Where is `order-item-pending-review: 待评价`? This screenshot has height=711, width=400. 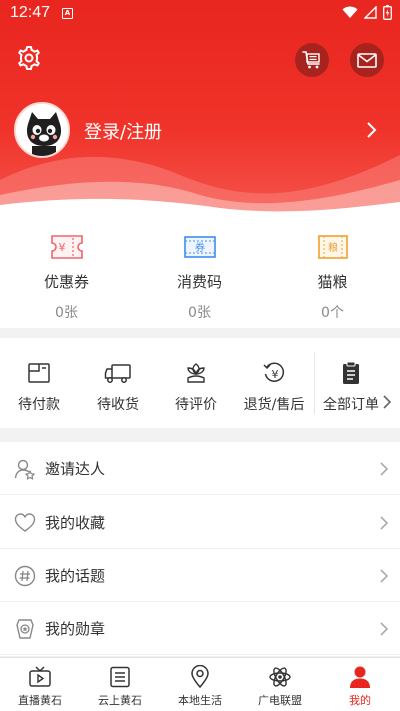 order-item-pending-review: 待评价 is located at coordinates (196, 387).